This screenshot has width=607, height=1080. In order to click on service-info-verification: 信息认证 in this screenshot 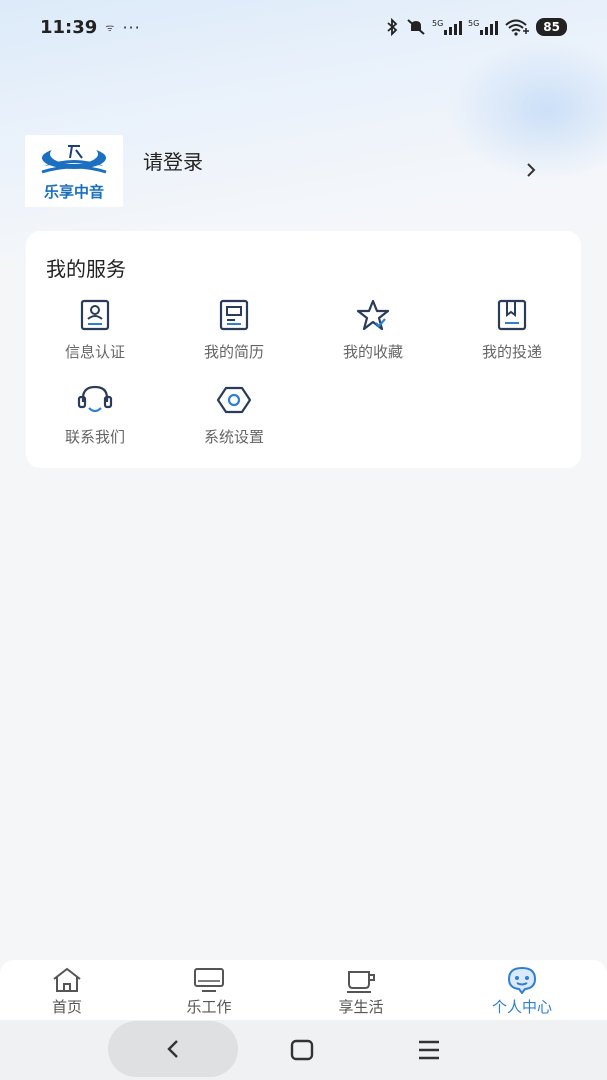, I will do `click(95, 334)`.